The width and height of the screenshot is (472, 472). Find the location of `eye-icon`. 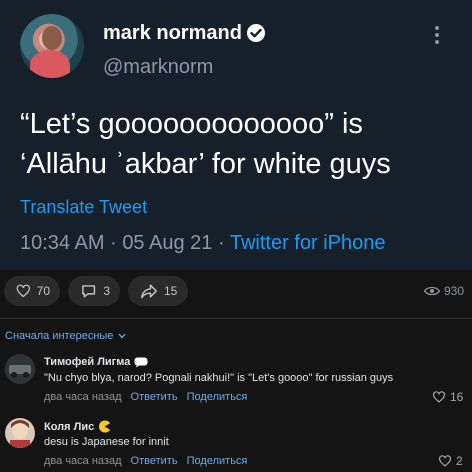

eye-icon is located at coordinates (432, 291).